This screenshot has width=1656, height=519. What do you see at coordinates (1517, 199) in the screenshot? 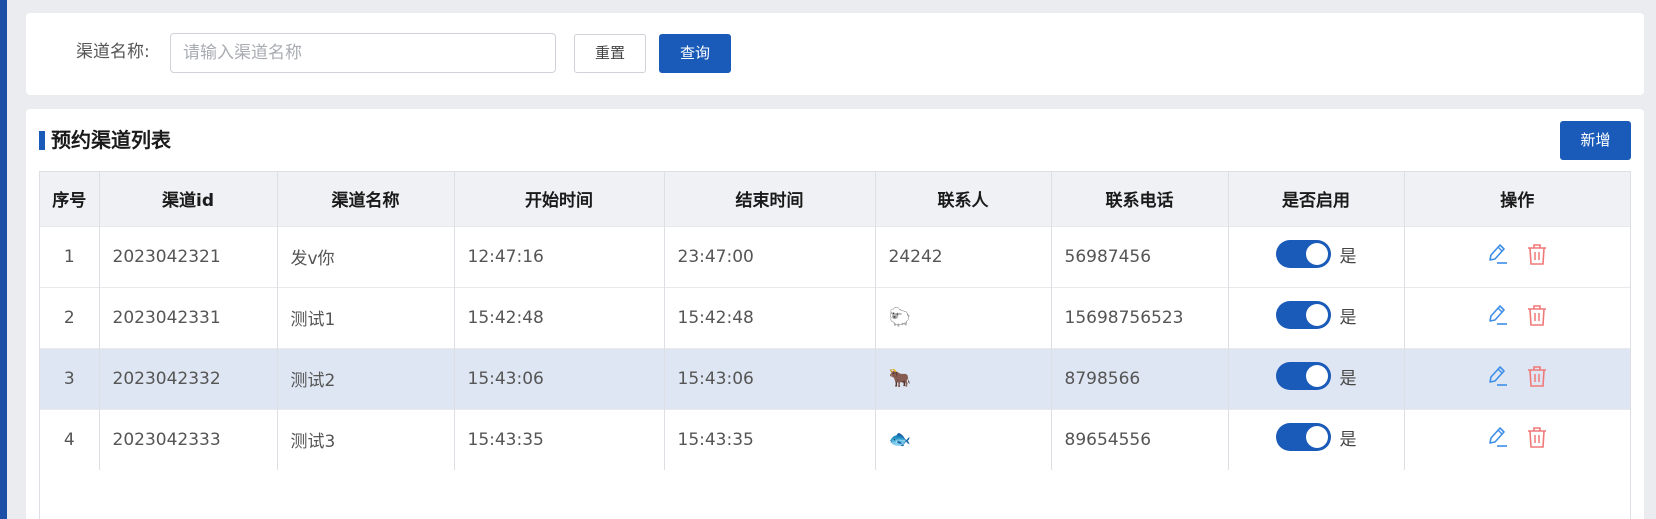
I see `col-actions-header: 操作` at bounding box center [1517, 199].